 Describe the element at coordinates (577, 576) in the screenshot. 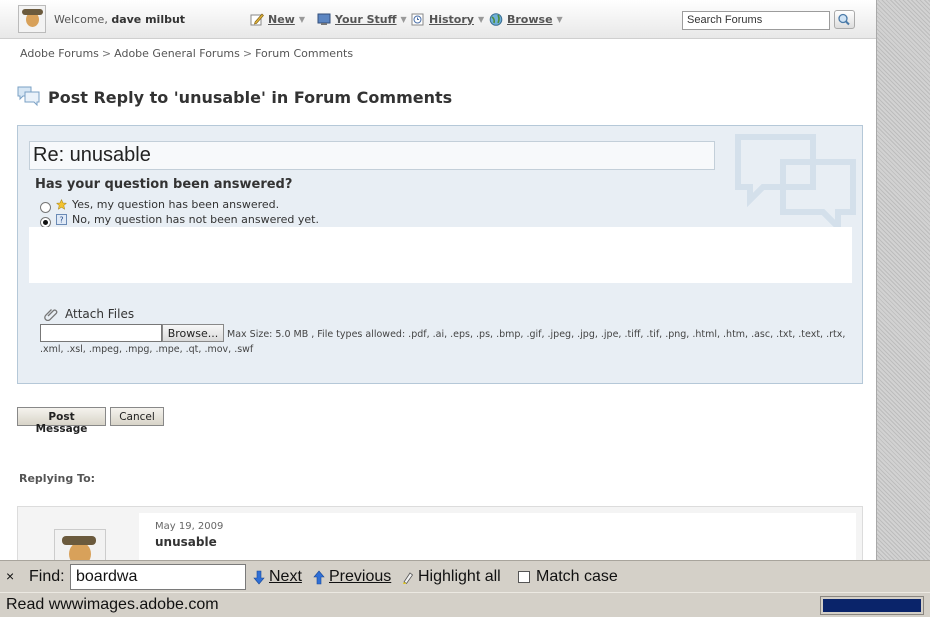

I see `match-case-label: Match case` at that location.